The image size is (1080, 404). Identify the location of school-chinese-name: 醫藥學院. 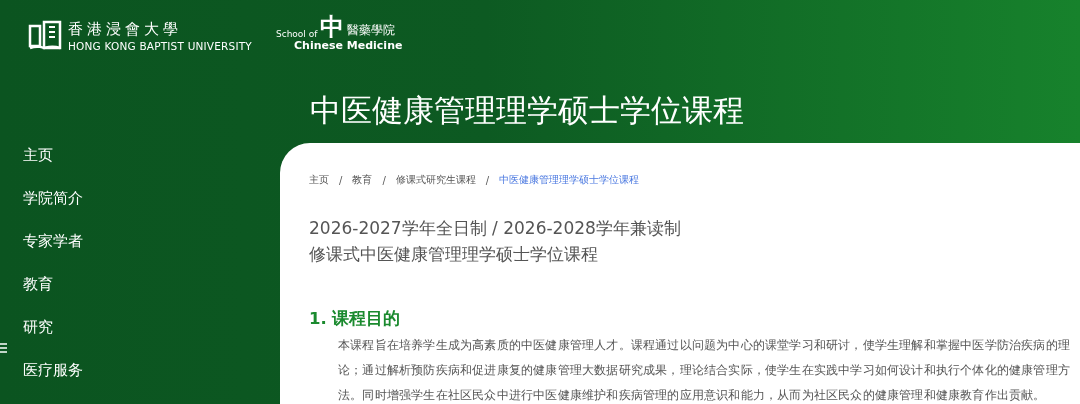
(371, 30).